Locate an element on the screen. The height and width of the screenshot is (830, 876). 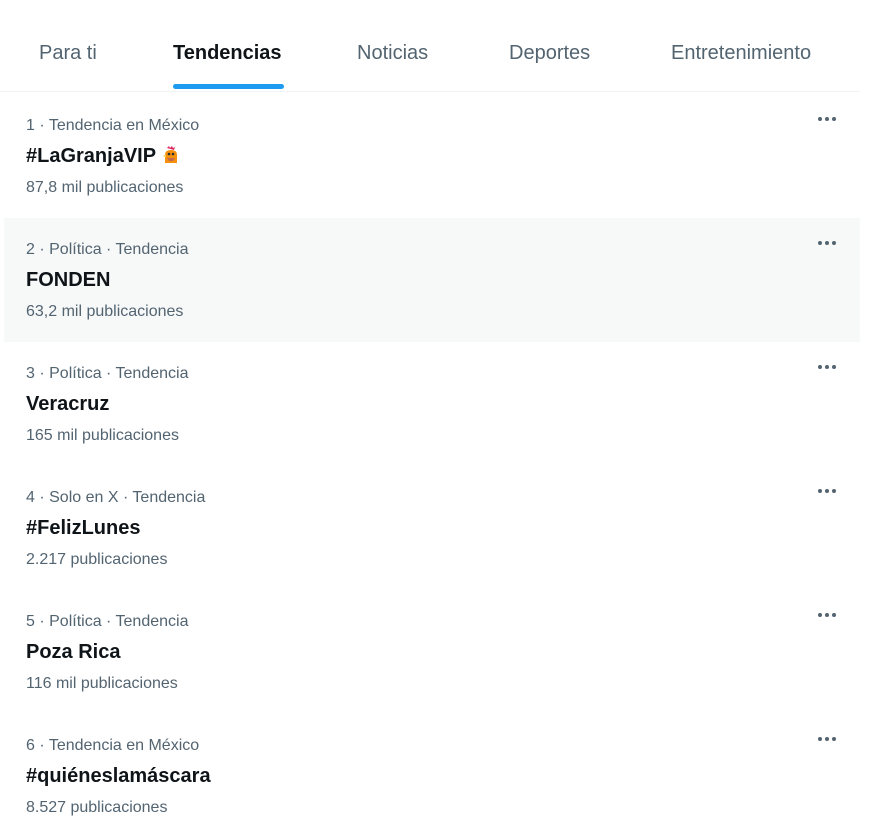
tab-label: Noticias is located at coordinates (393, 53).